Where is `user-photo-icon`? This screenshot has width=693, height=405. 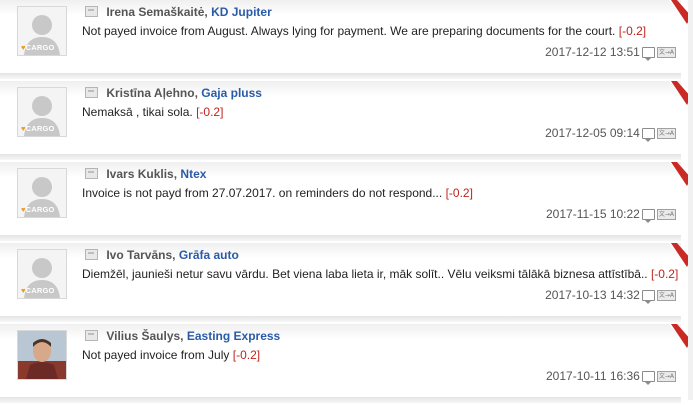 user-photo-icon is located at coordinates (42, 355).